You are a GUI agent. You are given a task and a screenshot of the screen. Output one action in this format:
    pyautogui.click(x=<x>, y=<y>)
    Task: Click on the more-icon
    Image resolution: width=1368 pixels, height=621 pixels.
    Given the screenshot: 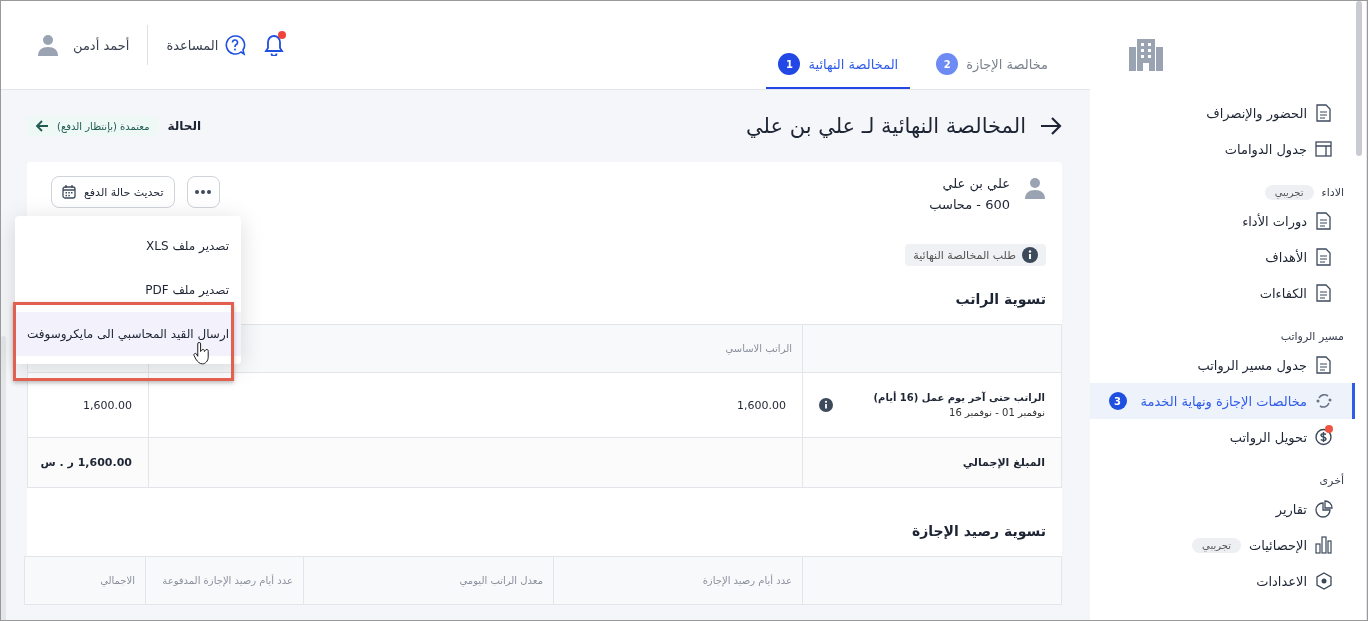 What is the action you would take?
    pyautogui.click(x=203, y=192)
    